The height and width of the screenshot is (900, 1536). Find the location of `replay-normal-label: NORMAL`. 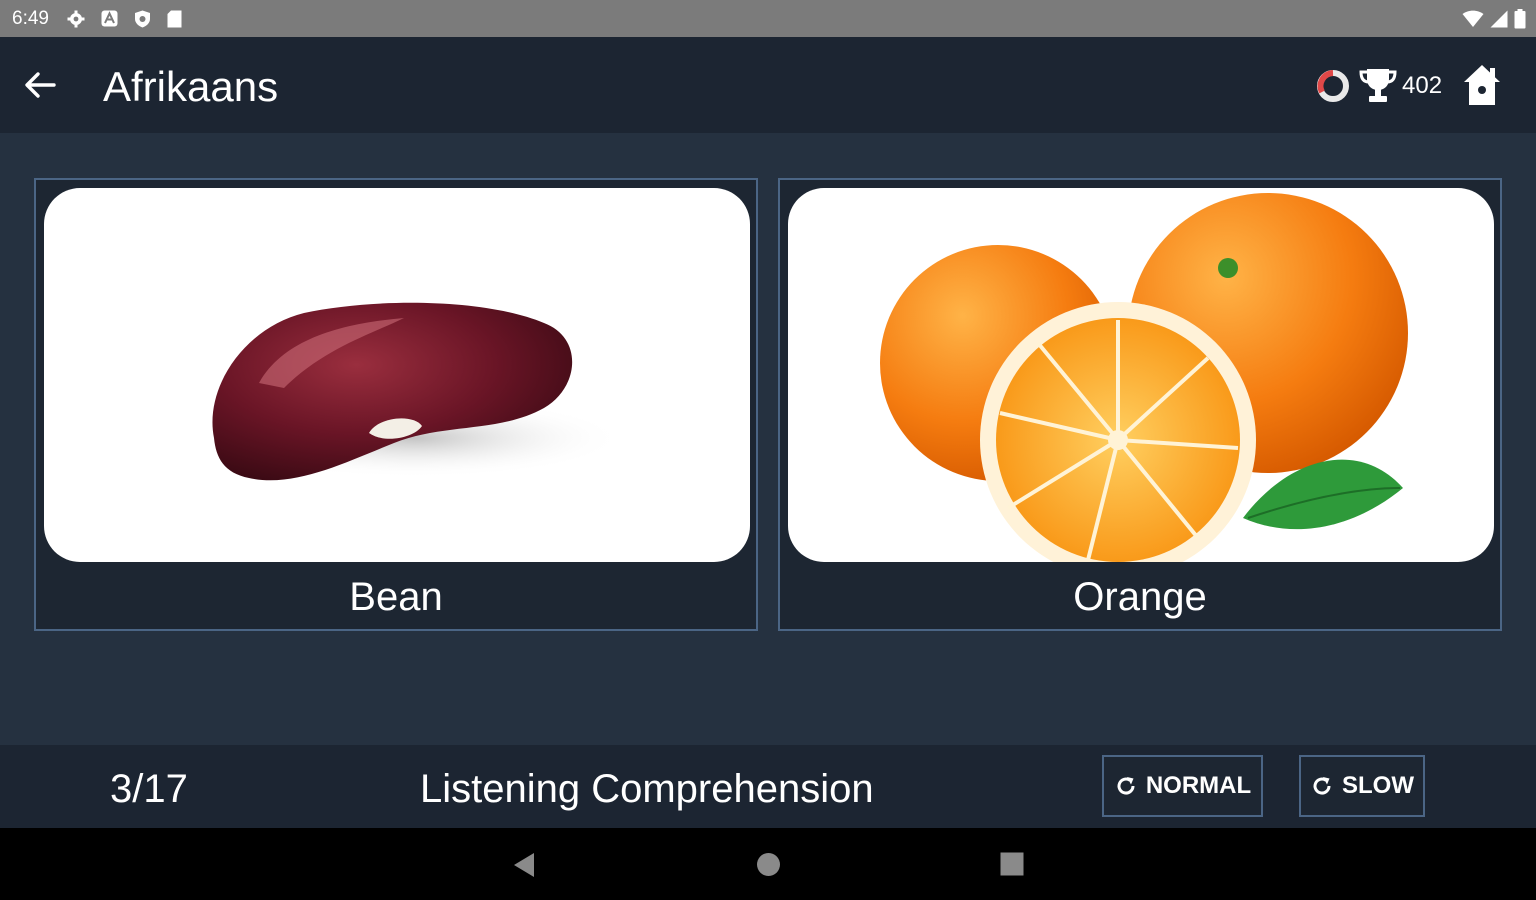

replay-normal-label: NORMAL is located at coordinates (1198, 785).